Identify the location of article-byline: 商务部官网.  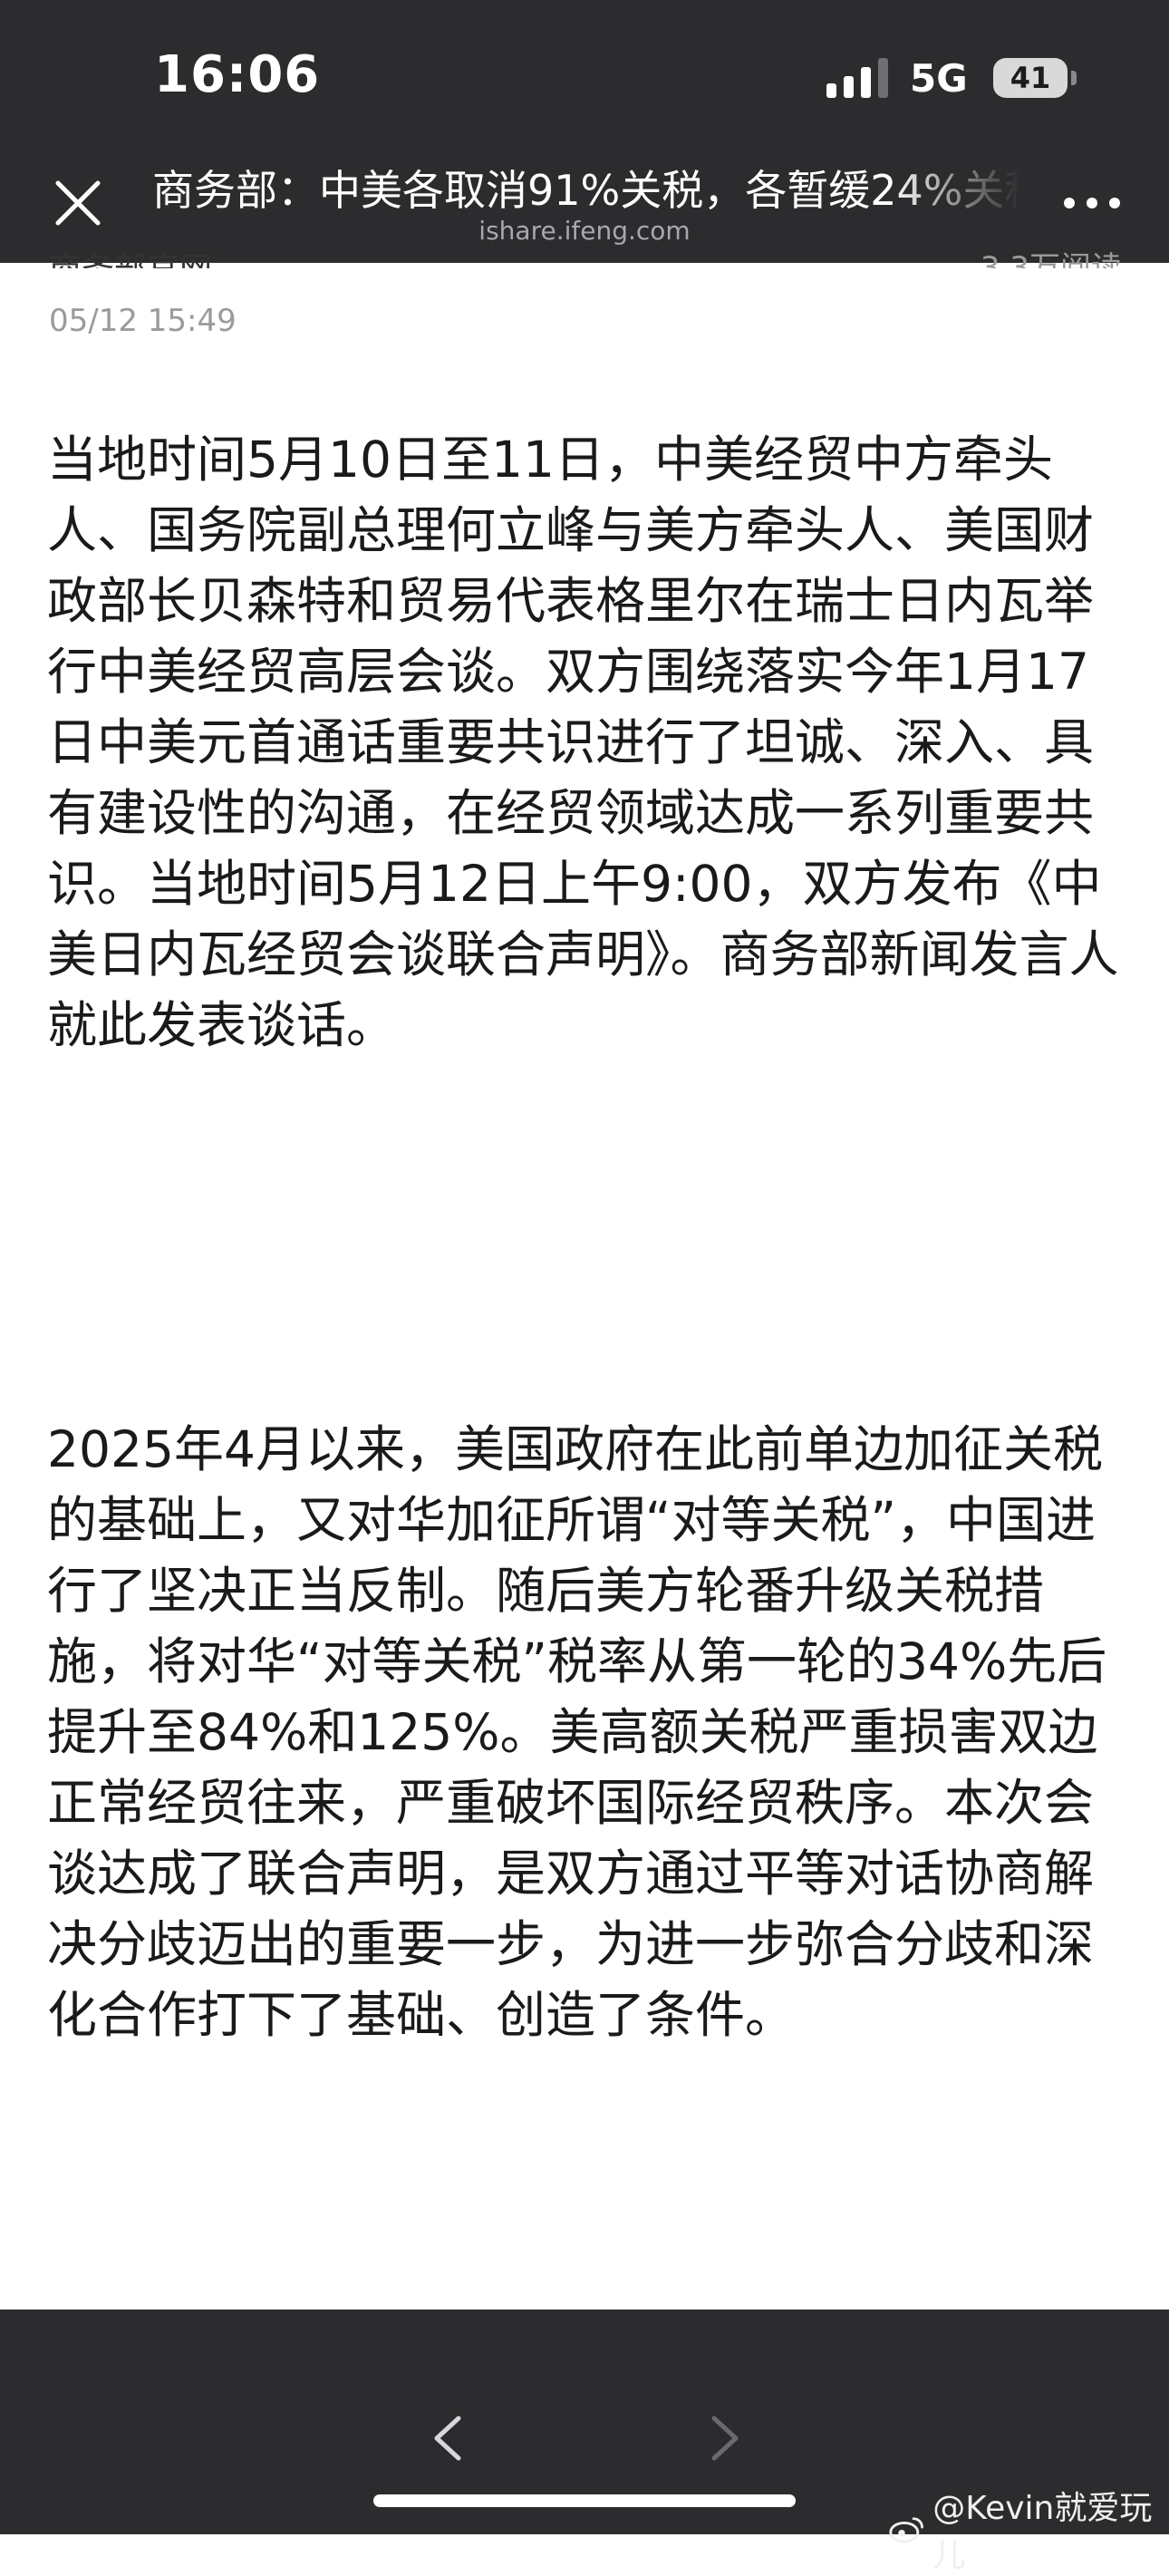
(130, 255).